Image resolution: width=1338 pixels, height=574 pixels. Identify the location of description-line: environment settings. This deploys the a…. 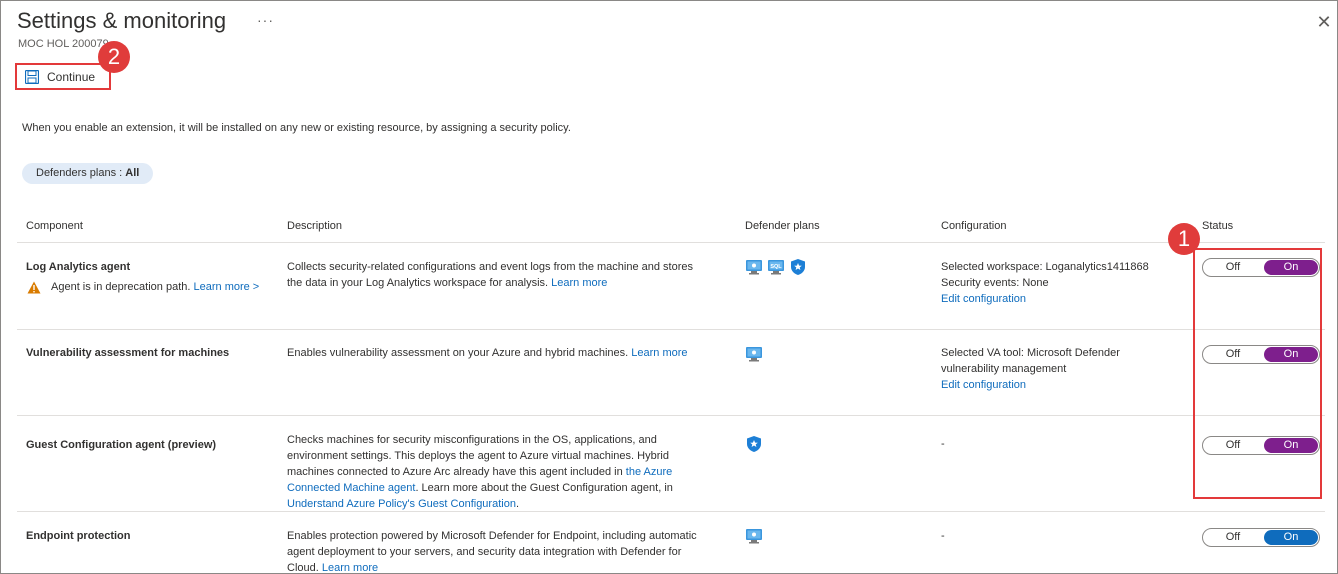
(478, 456).